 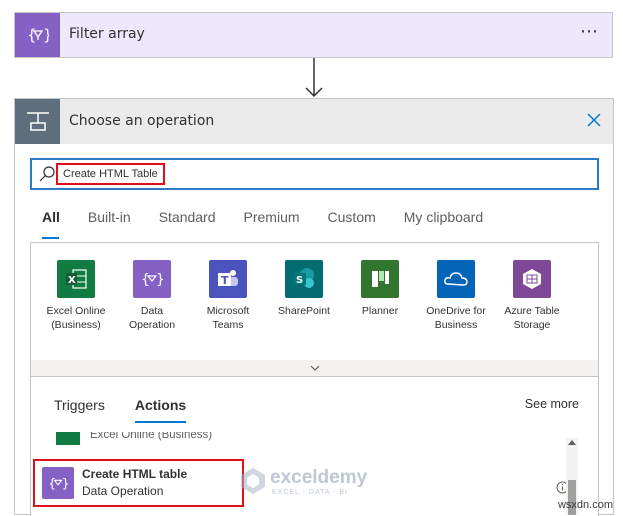 What do you see at coordinates (228, 325) in the screenshot?
I see `connector-label: Teams` at bounding box center [228, 325].